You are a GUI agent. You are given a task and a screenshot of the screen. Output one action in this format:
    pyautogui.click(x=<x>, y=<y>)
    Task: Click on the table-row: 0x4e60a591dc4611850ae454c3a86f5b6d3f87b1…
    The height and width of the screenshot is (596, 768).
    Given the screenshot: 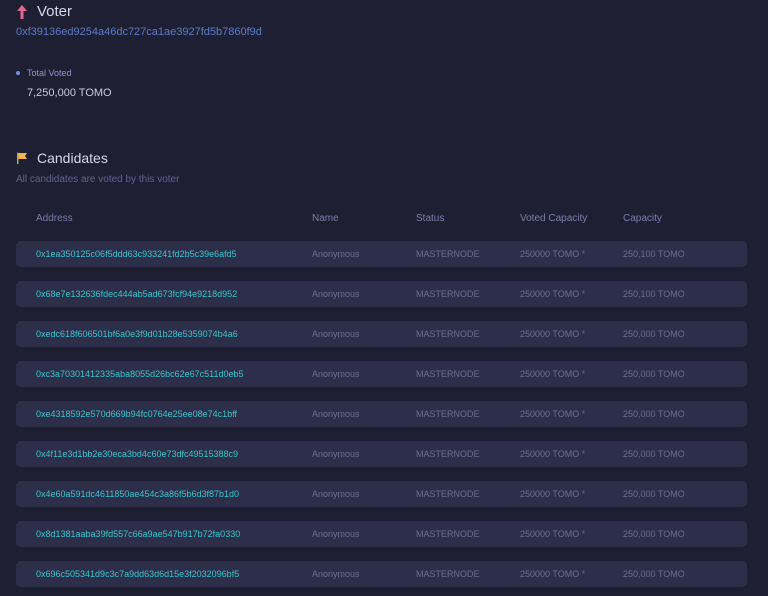 What is the action you would take?
    pyautogui.click(x=381, y=494)
    